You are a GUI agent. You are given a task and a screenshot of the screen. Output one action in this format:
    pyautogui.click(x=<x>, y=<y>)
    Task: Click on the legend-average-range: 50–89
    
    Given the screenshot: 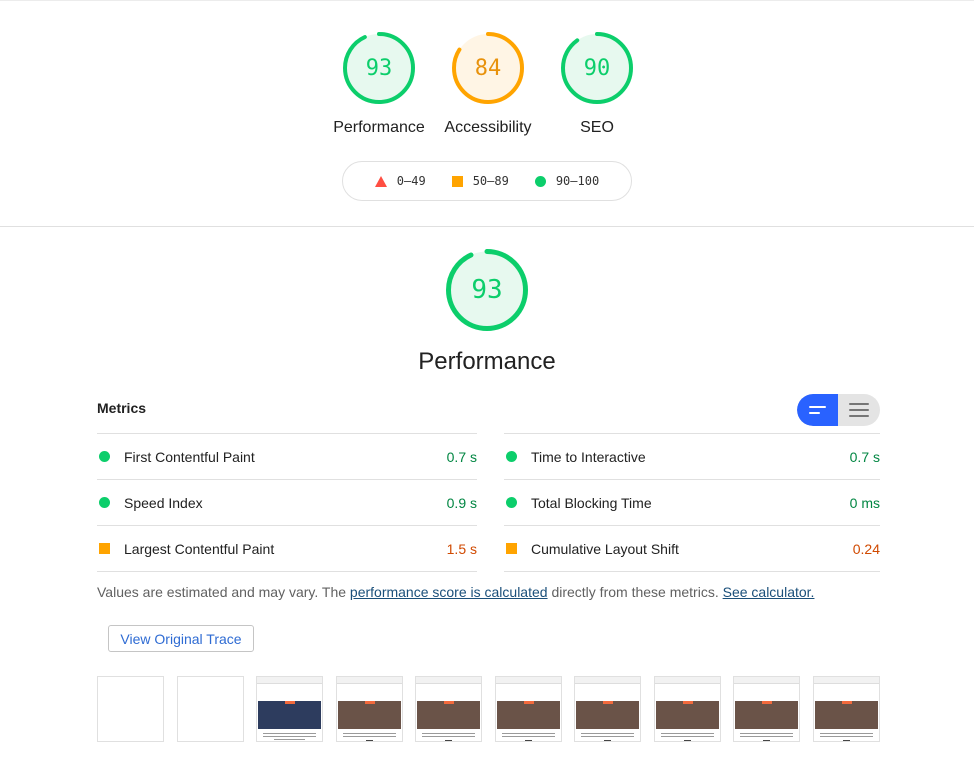 What is the action you would take?
    pyautogui.click(x=490, y=181)
    